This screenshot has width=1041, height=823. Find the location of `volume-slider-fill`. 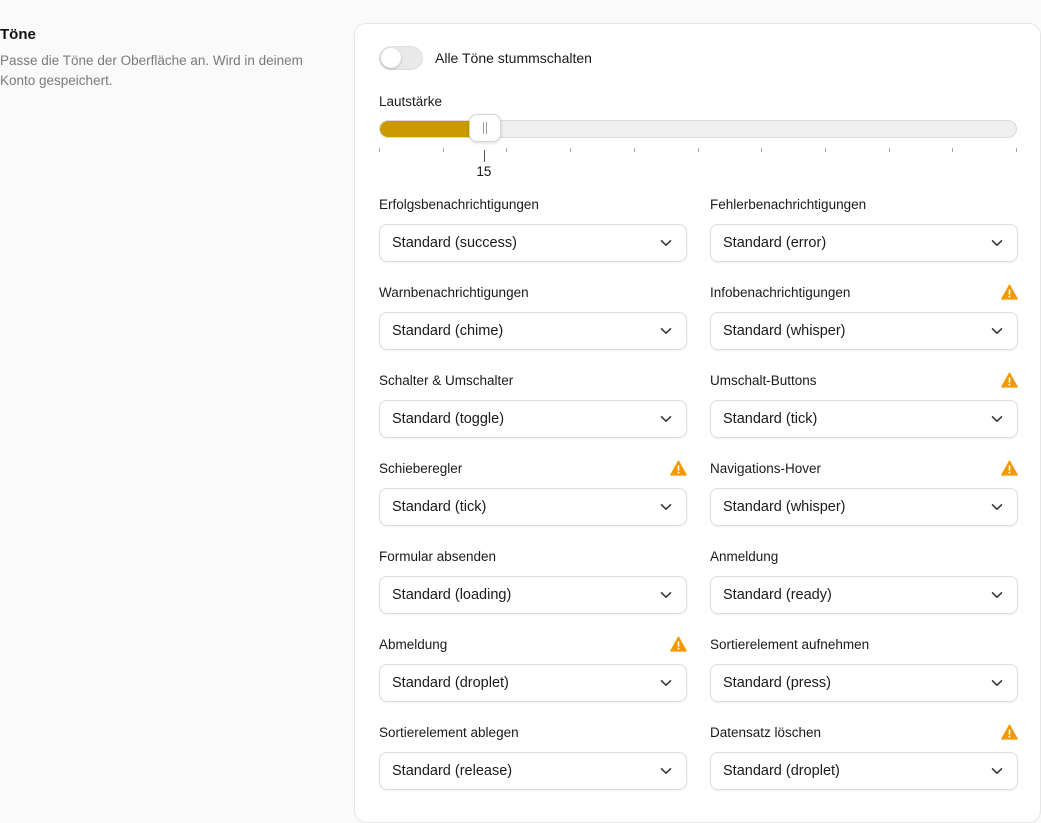

volume-slider-fill is located at coordinates (430, 129).